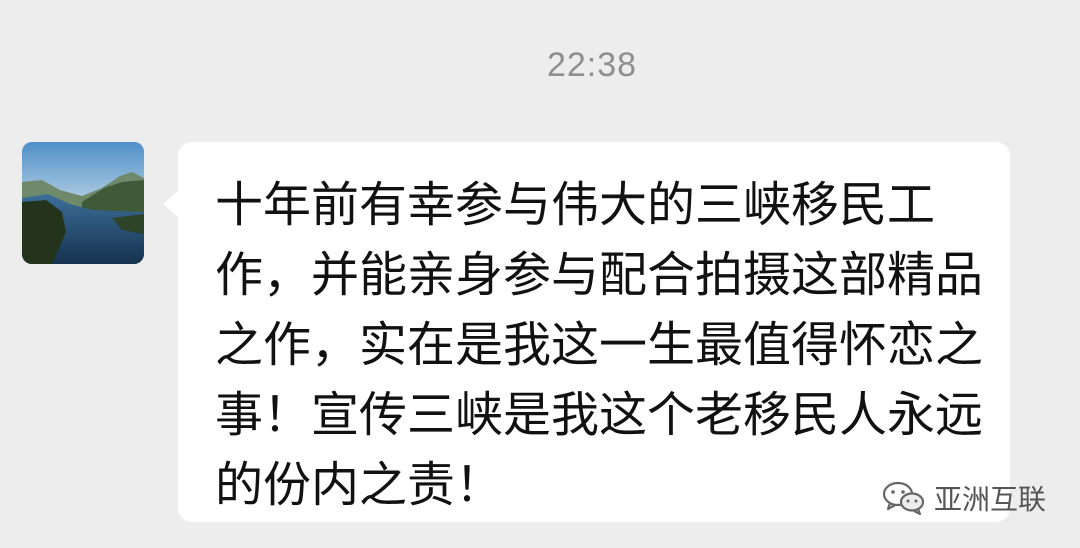 The image size is (1080, 548). What do you see at coordinates (171, 204) in the screenshot?
I see `message-bubble-tail` at bounding box center [171, 204].